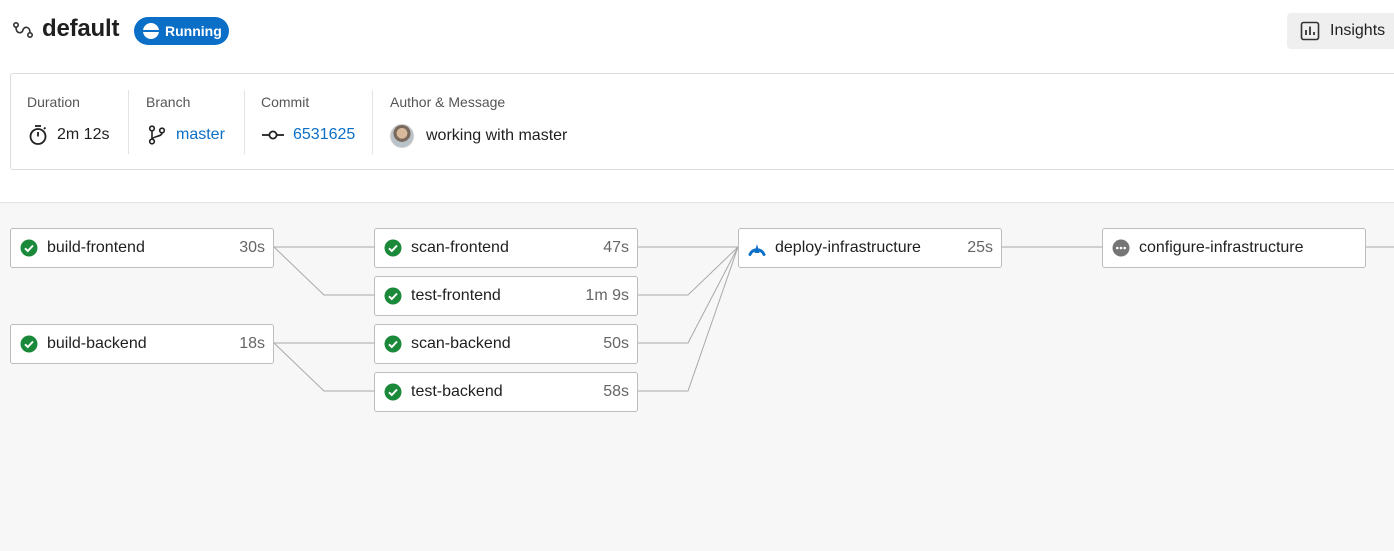 The height and width of the screenshot is (551, 1394). What do you see at coordinates (697, 31) in the screenshot?
I see `pipeline-header: default Running Insights` at bounding box center [697, 31].